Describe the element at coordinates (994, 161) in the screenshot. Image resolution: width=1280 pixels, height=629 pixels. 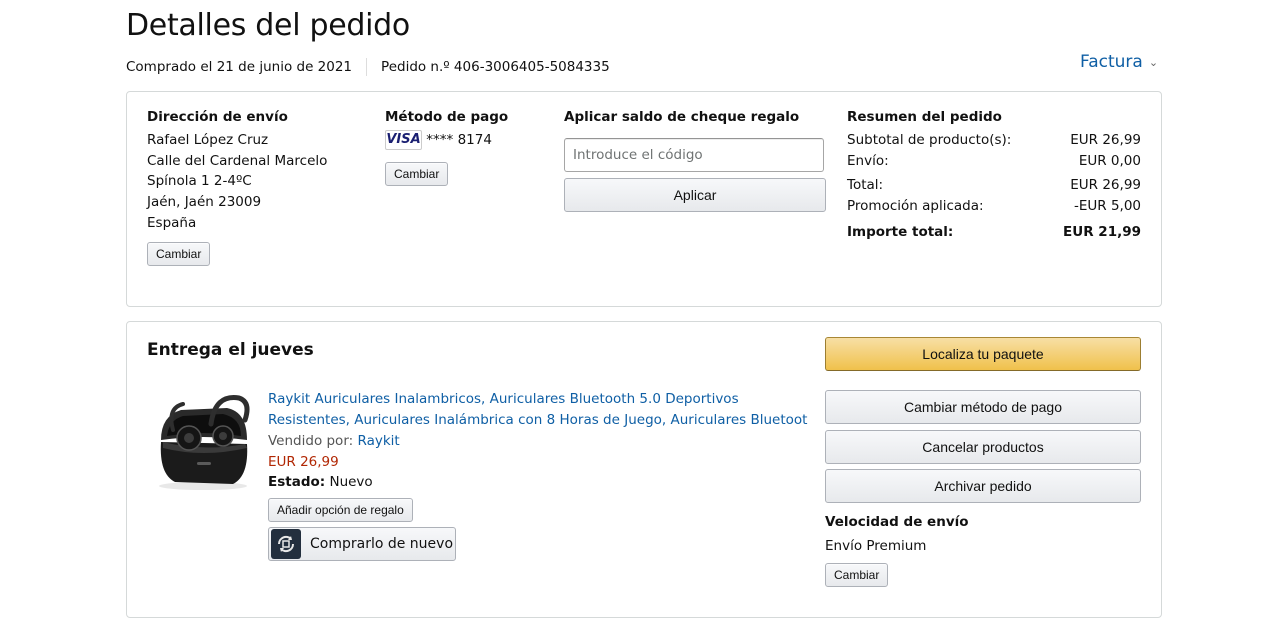
I see `summary-row: Envío: EUR 0,00` at that location.